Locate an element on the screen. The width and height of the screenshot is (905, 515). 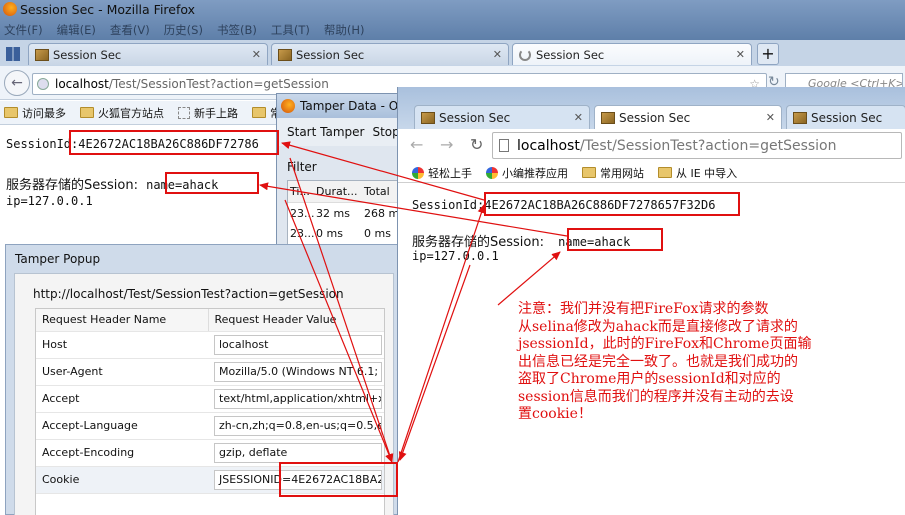
ff-session-label: SessionId: is located at coordinates (42, 144).